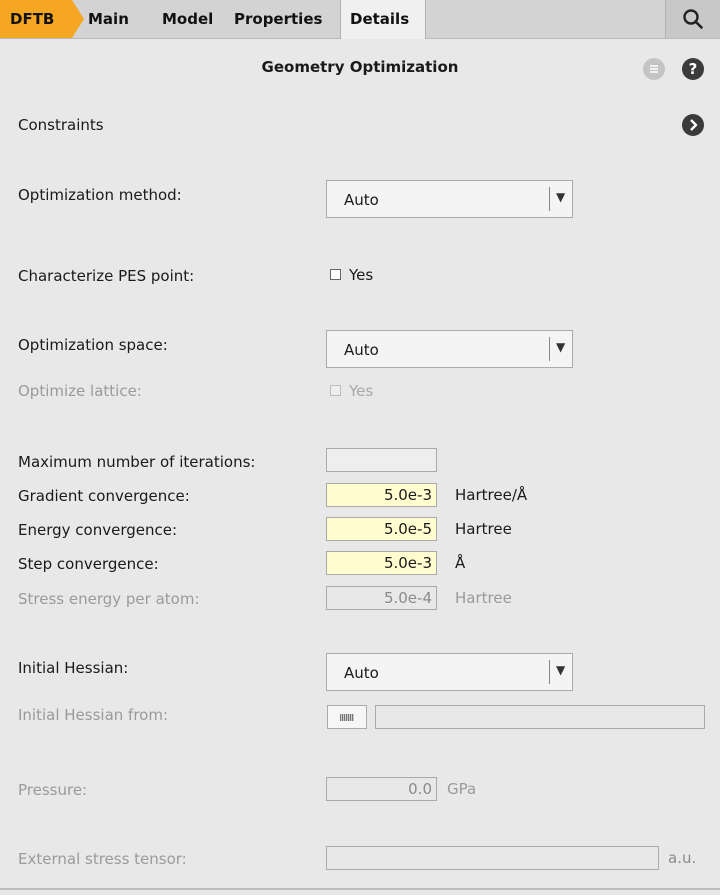 This screenshot has height=895, width=720. I want to click on optimization-method-select: Auto ▼, so click(449, 199).